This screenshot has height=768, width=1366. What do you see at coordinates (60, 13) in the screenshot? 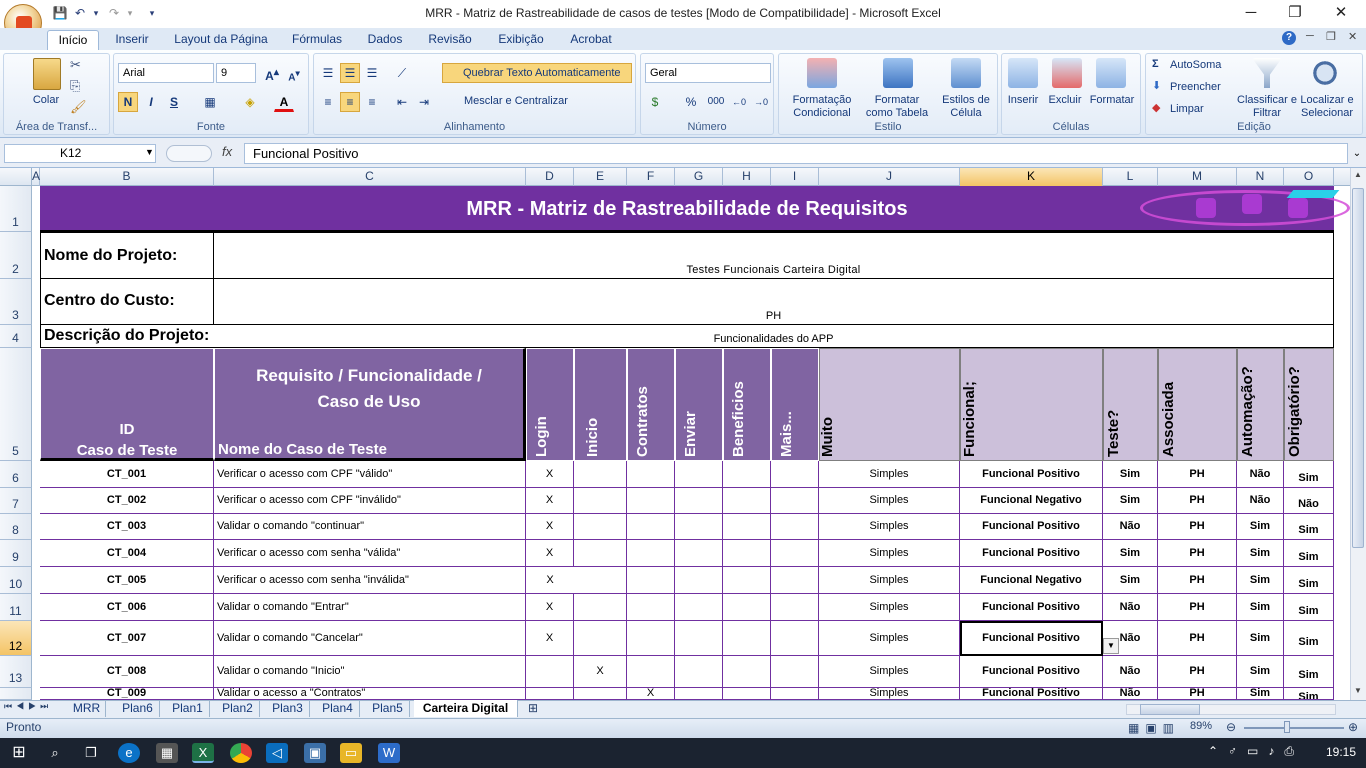
I see `save-icon: 💾` at bounding box center [60, 13].